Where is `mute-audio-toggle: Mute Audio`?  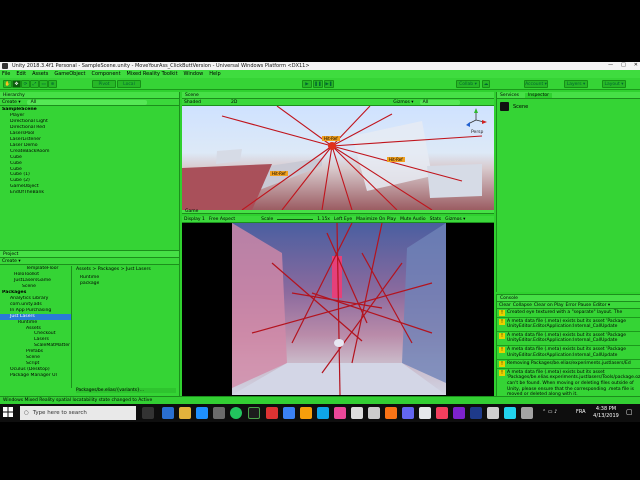 mute-audio-toggle: Mute Audio is located at coordinates (413, 219).